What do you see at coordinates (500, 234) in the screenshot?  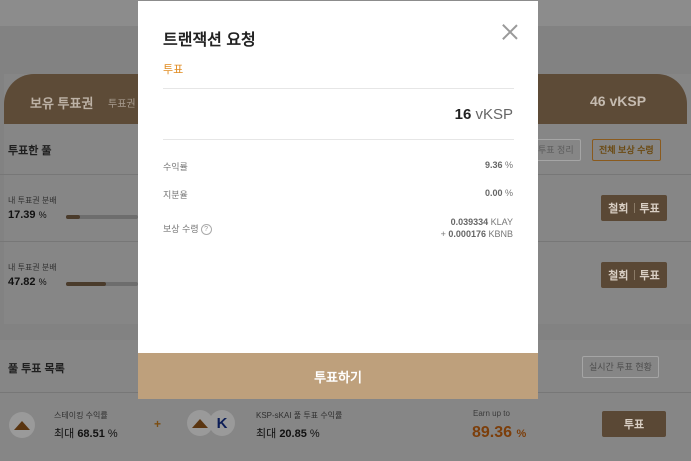 I see `reward-kbnb-unit: KBNB` at bounding box center [500, 234].